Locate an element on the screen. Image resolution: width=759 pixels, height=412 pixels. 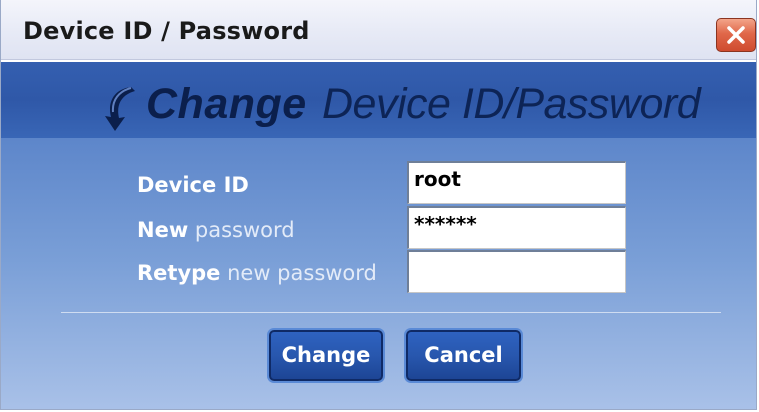
new-password-label-rest: password is located at coordinates (241, 230).